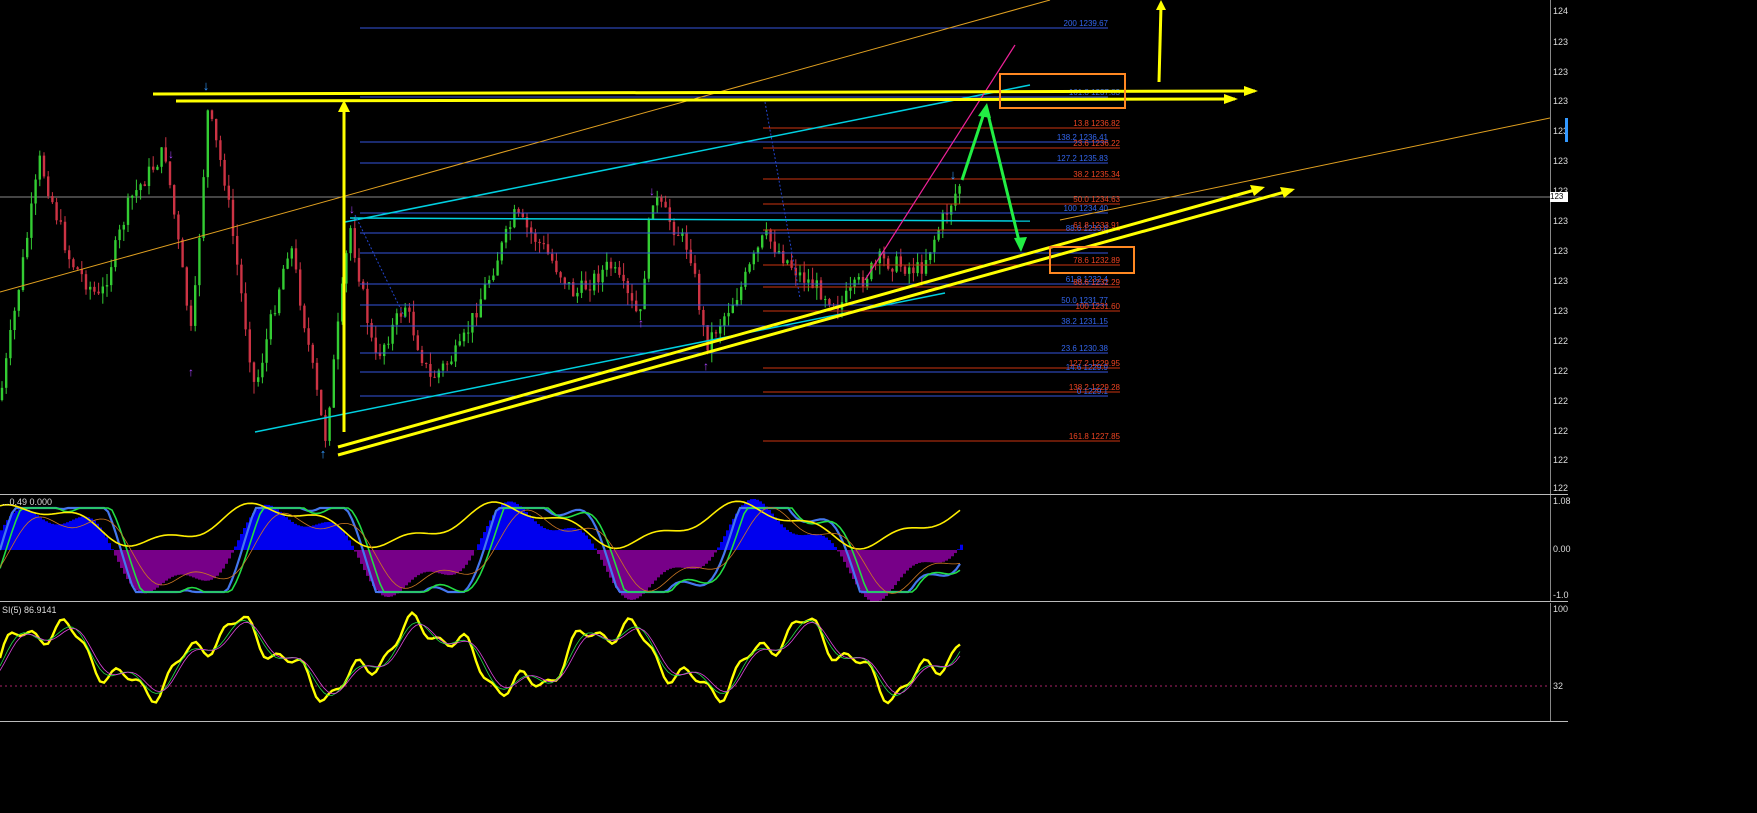  What do you see at coordinates (690, 219) in the screenshot?
I see `cyan-horizontal-line` at bounding box center [690, 219].